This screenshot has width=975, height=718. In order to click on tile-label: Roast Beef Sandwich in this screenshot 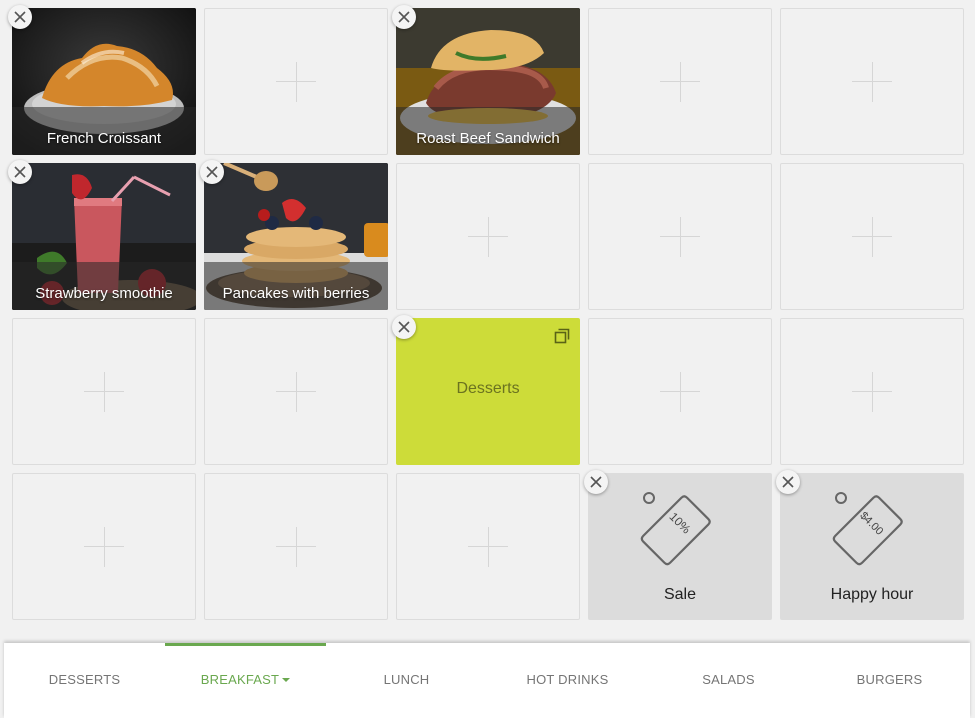, I will do `click(488, 138)`.